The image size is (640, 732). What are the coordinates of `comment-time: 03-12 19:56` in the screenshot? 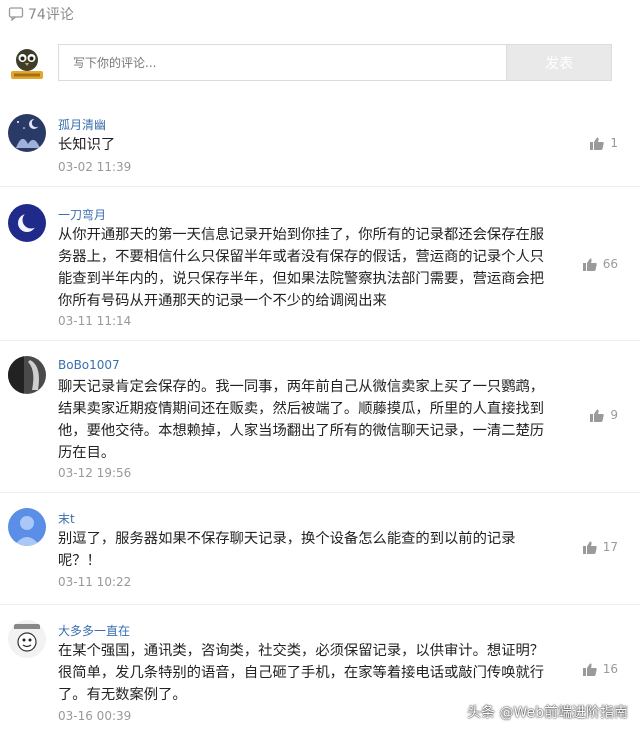 It's located at (95, 473).